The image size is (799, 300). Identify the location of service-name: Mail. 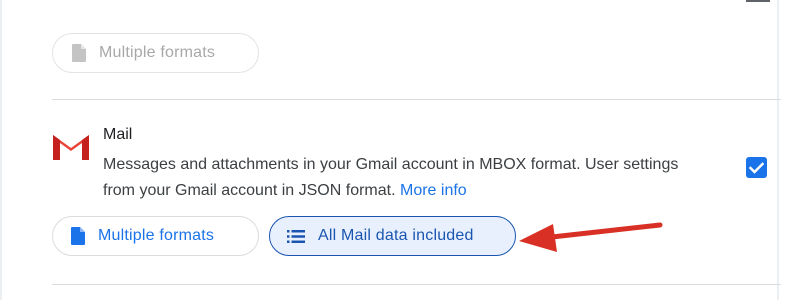
(118, 134).